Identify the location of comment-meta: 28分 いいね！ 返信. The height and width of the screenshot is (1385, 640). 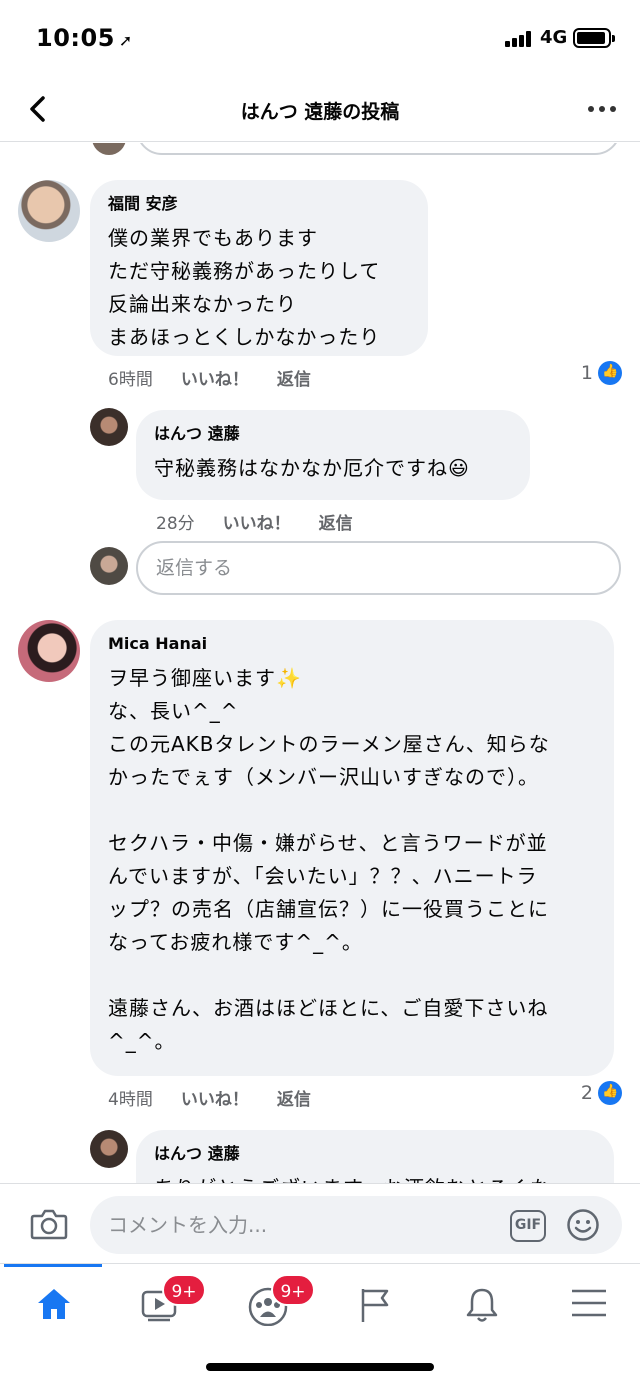
(254, 521).